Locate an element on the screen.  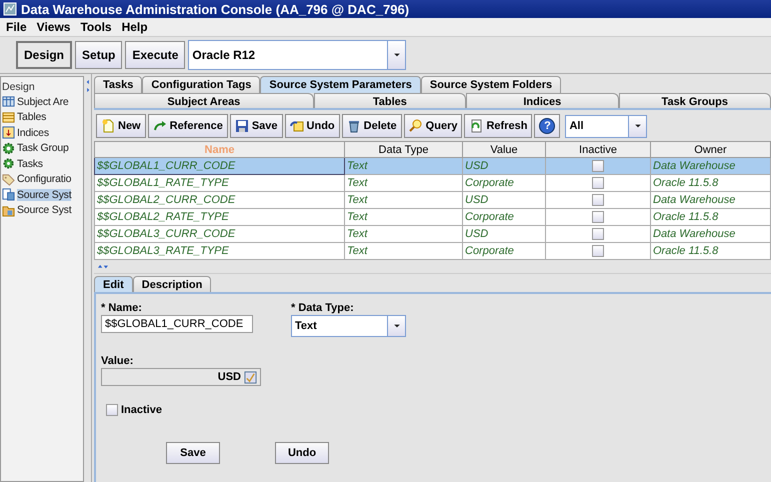
undo-button: Undo is located at coordinates (312, 126).